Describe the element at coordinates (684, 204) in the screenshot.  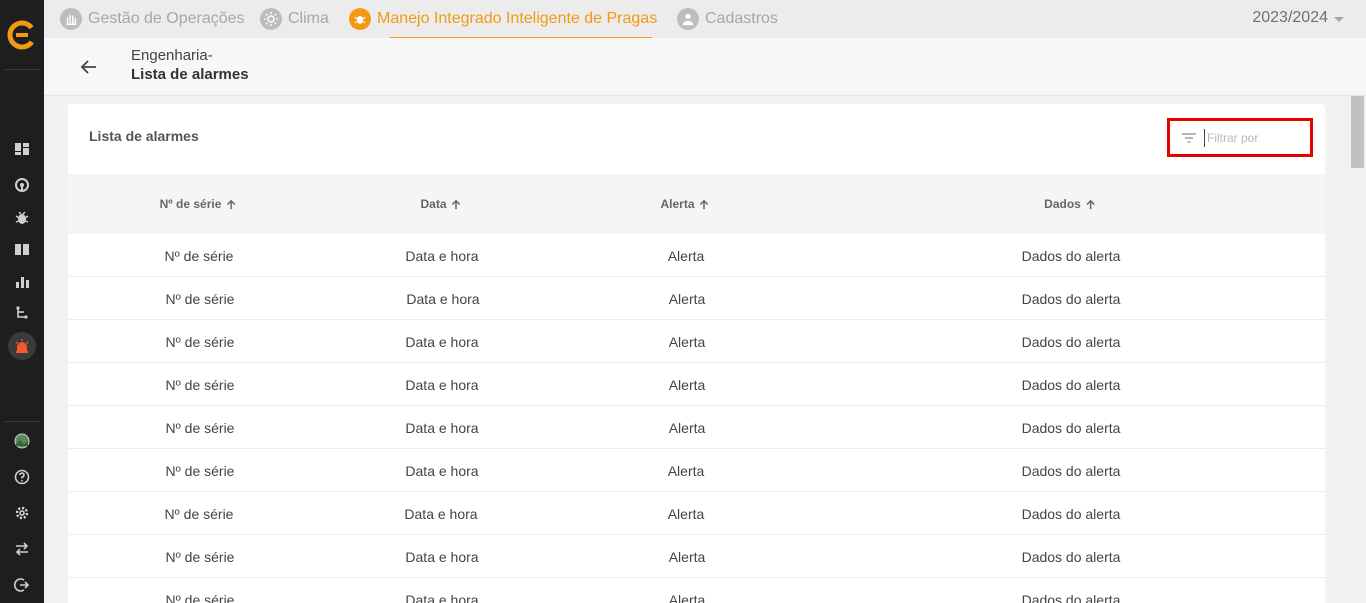
I see `column-header-alerta: Alerta` at that location.